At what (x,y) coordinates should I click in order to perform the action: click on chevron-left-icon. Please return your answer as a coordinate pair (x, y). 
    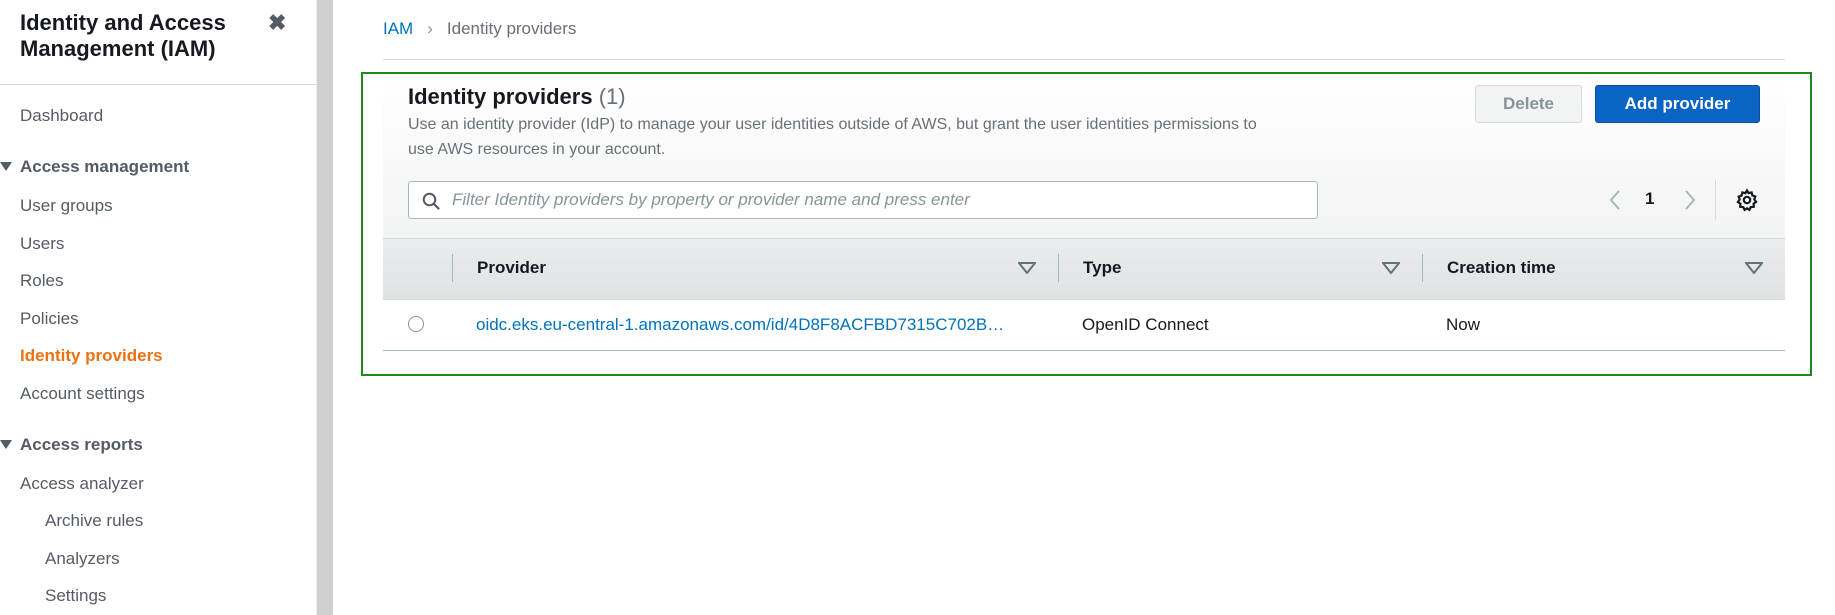
    Looking at the image, I should click on (1616, 200).